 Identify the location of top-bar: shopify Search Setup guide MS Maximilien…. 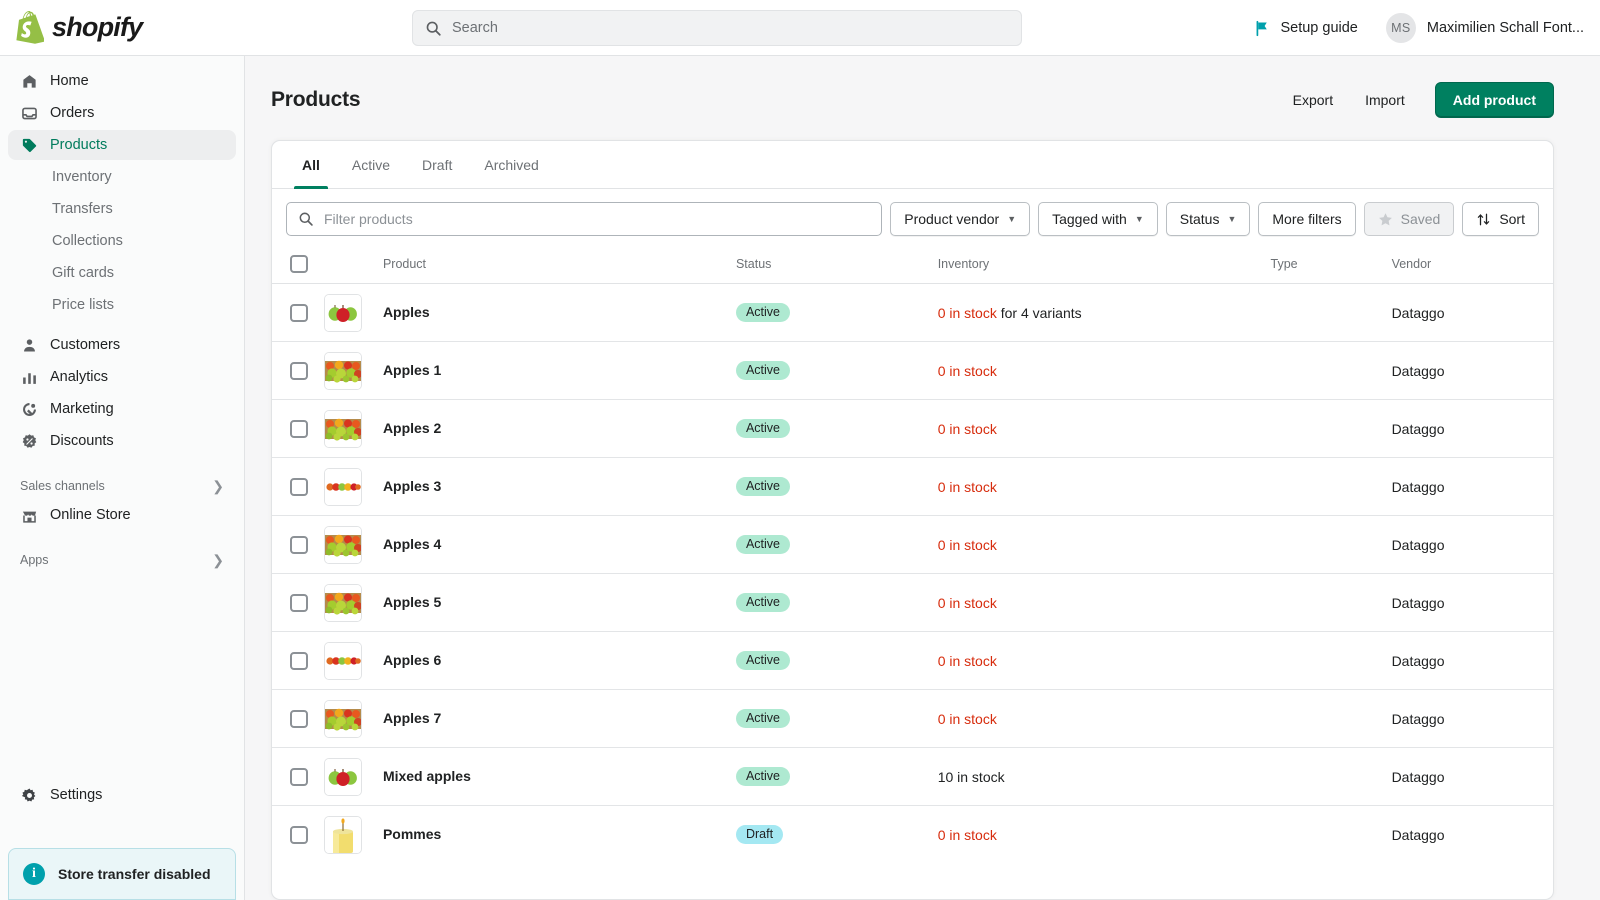
(800, 28).